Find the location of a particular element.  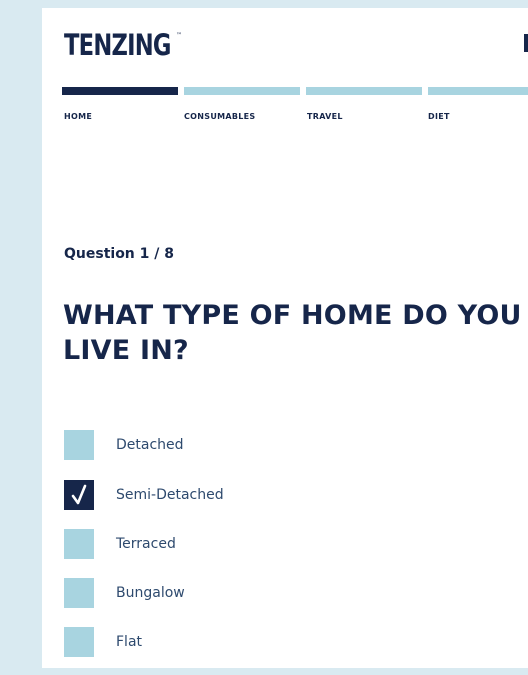

progress-segment-consumables is located at coordinates (242, 91).